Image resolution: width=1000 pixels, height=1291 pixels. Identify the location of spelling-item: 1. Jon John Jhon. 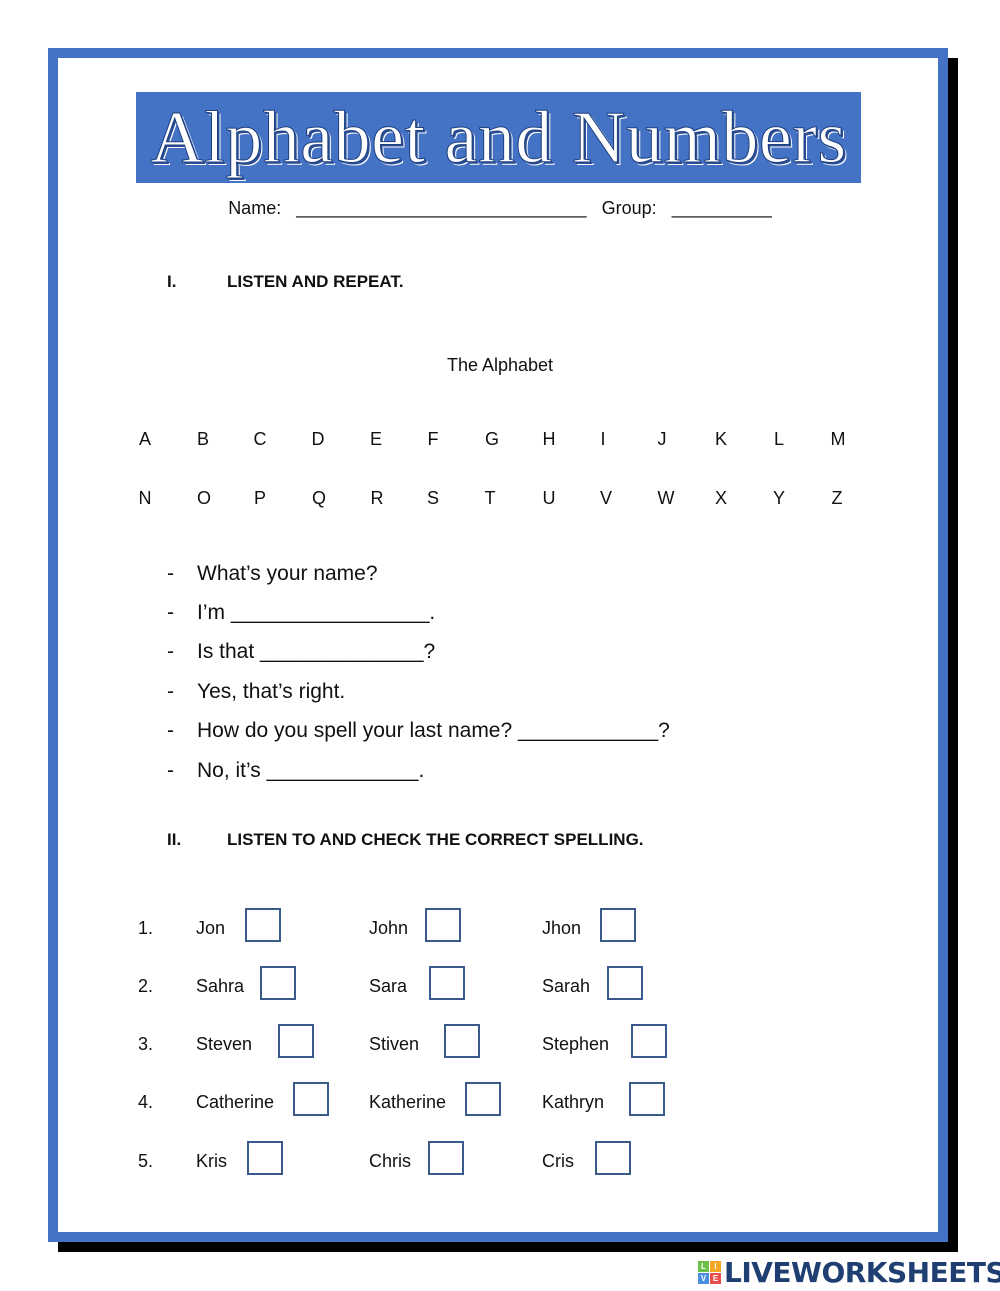
(500, 931).